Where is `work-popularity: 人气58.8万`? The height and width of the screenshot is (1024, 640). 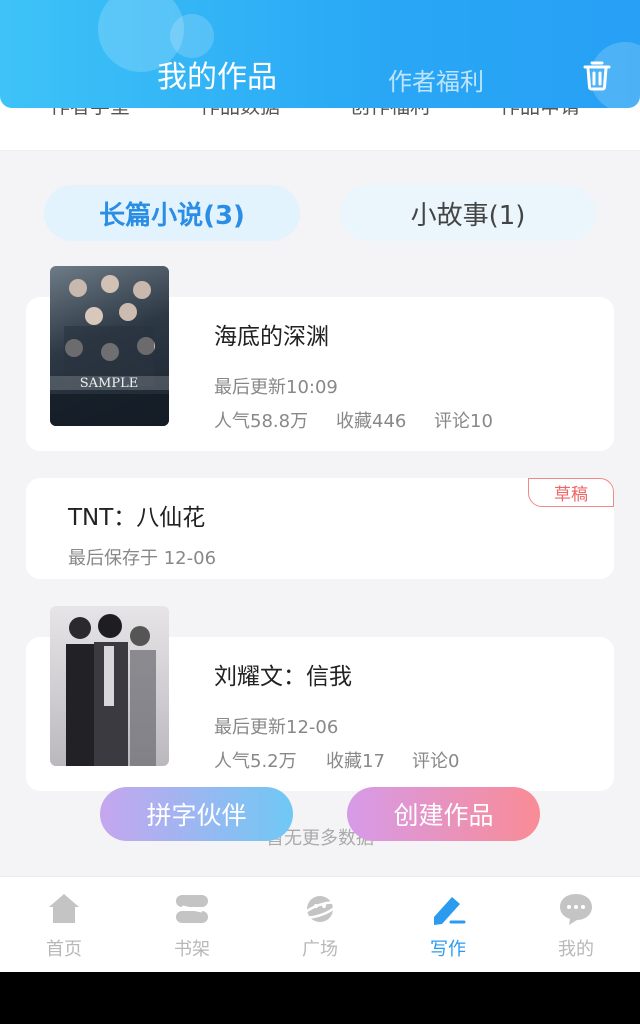
work-popularity: 人气58.8万 is located at coordinates (261, 421).